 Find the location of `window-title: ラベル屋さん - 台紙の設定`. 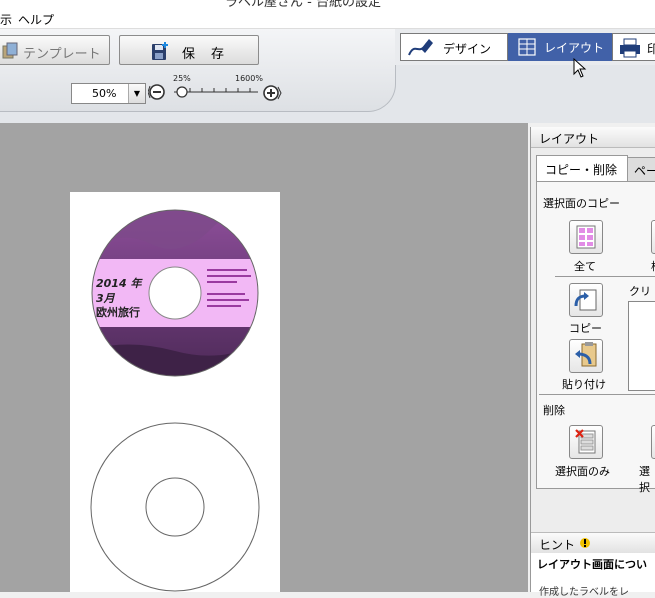

window-title: ラベル屋さん - 台紙の設定 is located at coordinates (303, 4).